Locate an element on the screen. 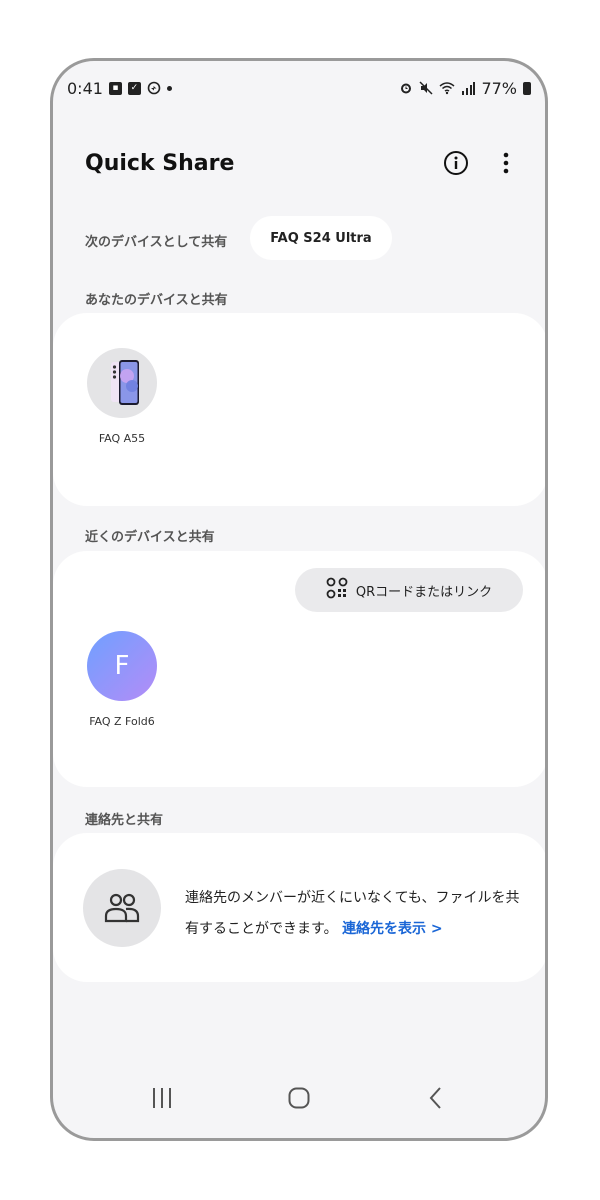 The image size is (600, 1200). gallery-icon: ▪ is located at coordinates (115, 88).